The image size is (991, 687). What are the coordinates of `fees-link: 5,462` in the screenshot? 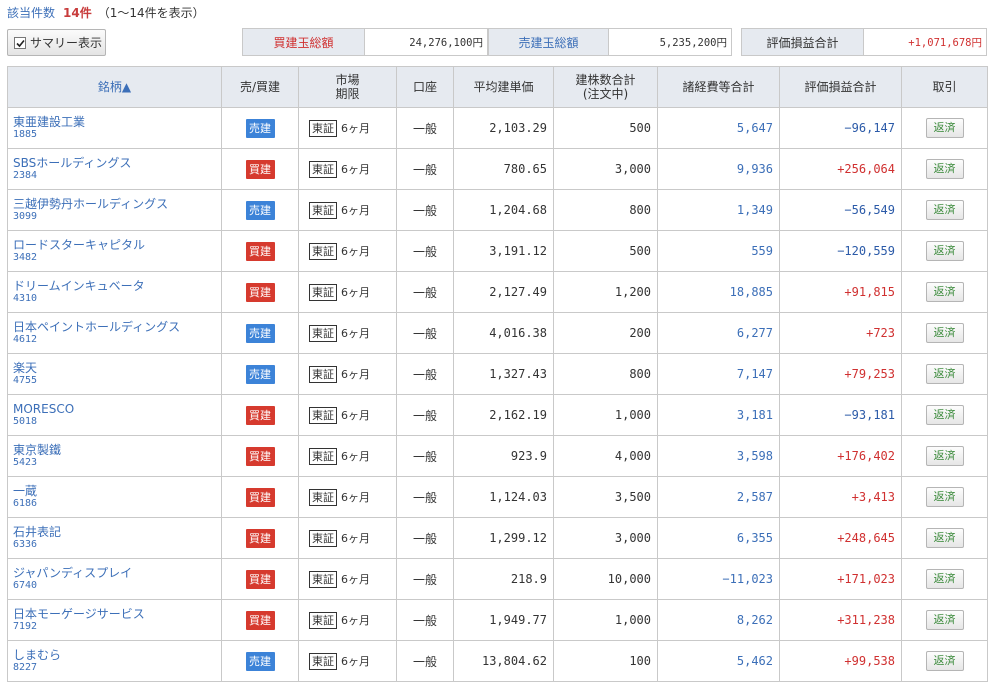 It's located at (755, 661).